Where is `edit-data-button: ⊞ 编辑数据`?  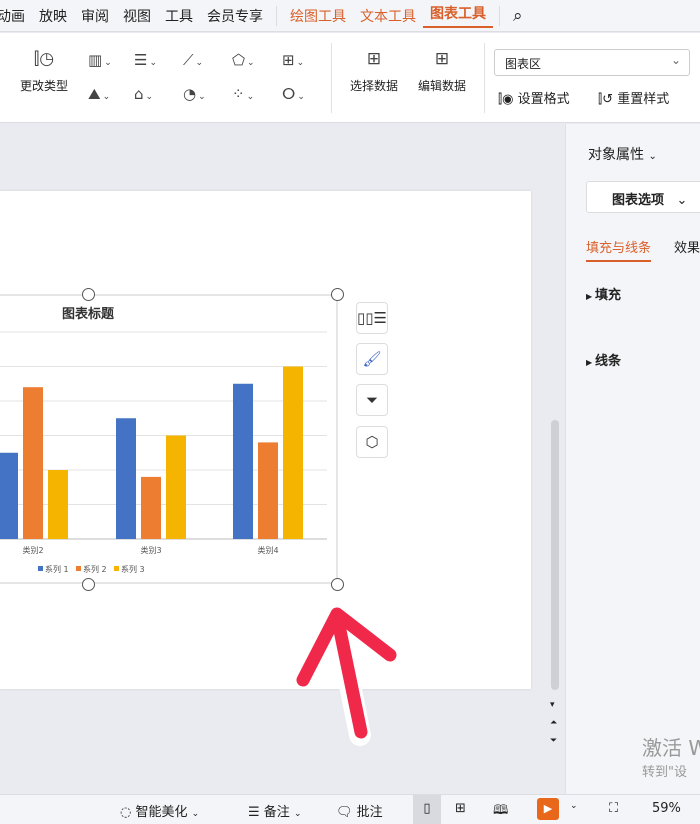 edit-data-button: ⊞ 编辑数据 is located at coordinates (442, 71).